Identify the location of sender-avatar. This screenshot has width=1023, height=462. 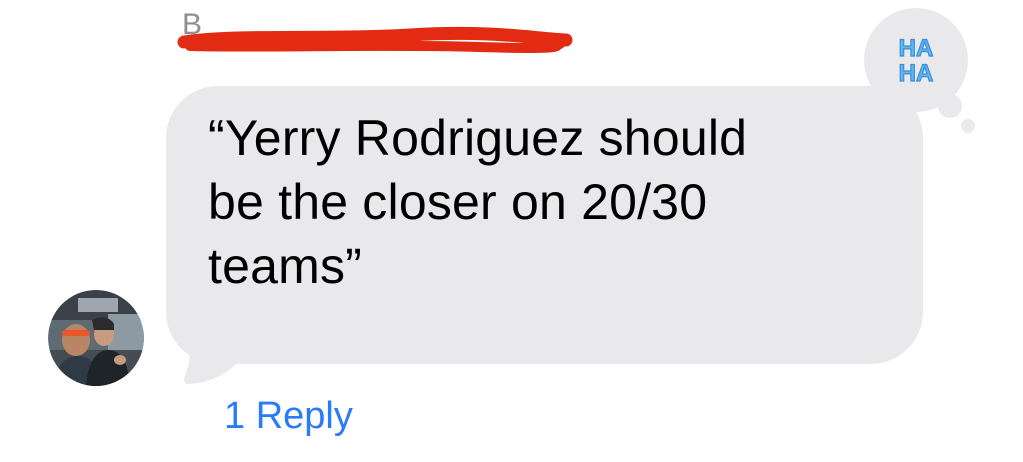
(96, 338).